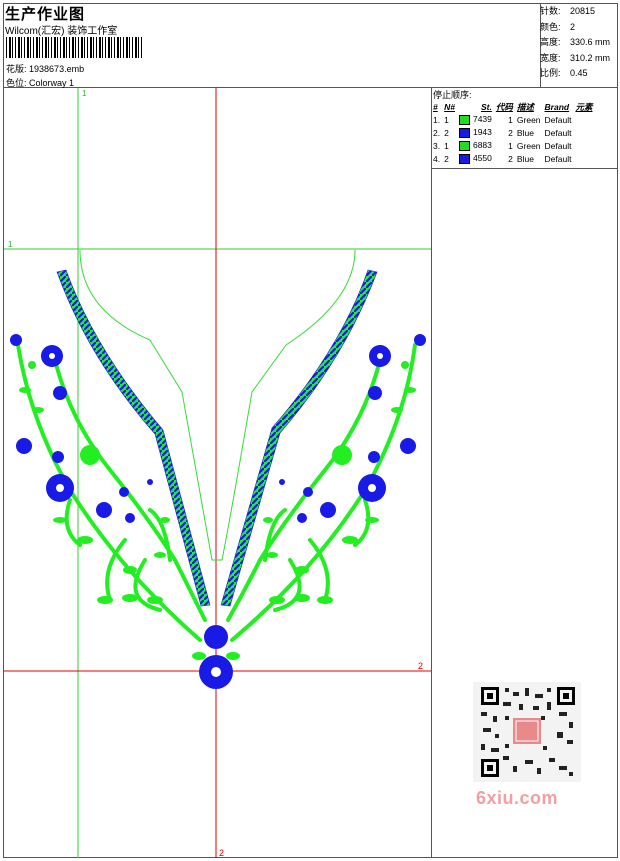 This screenshot has height=861, width=620. What do you see at coordinates (517, 798) in the screenshot?
I see `watermark: 6xiu.com` at bounding box center [517, 798].